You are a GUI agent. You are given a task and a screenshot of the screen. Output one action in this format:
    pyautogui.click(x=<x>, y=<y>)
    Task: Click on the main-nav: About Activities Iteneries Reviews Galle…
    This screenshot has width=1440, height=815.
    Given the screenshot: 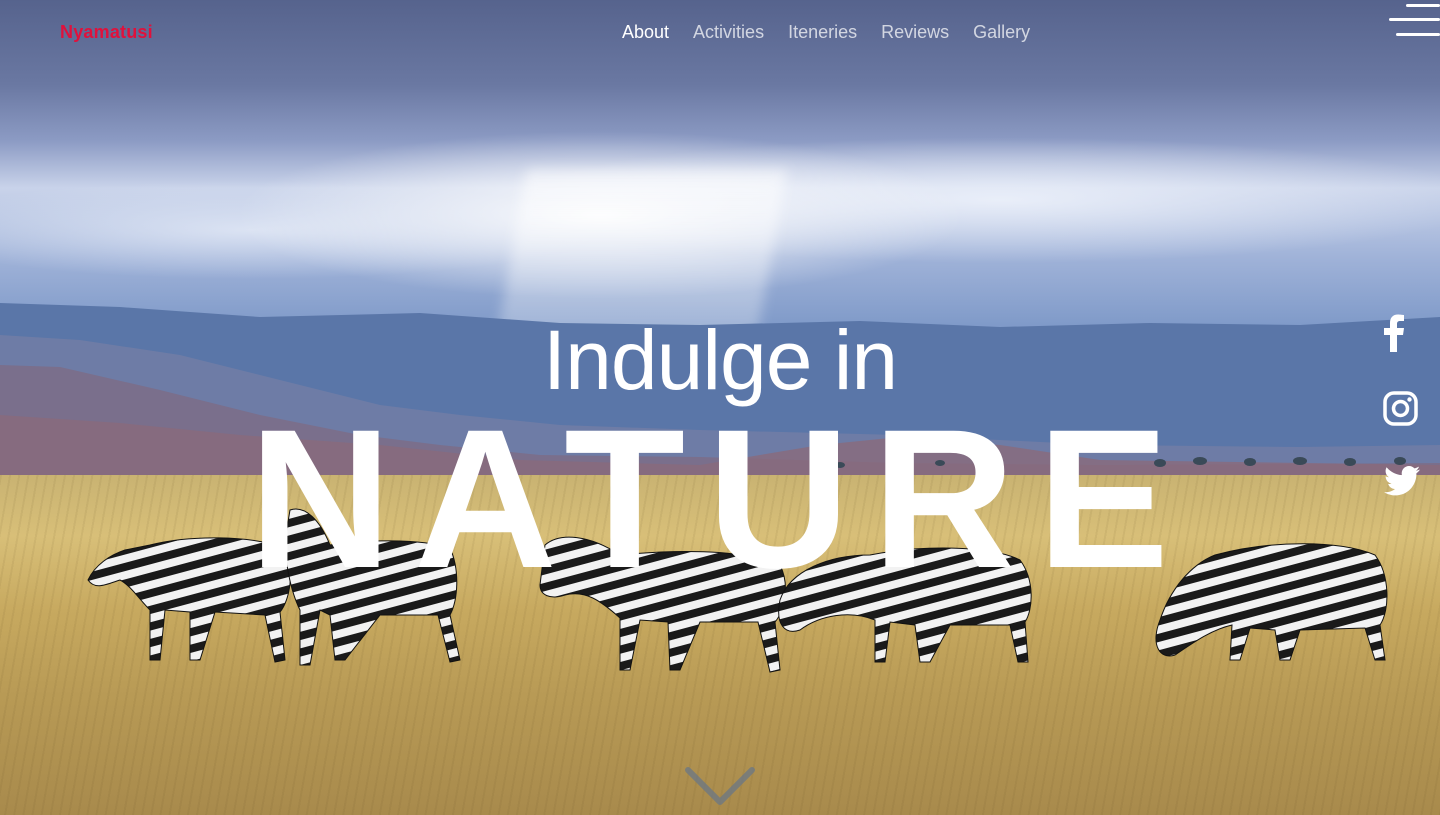 What is the action you would take?
    pyautogui.click(x=838, y=32)
    